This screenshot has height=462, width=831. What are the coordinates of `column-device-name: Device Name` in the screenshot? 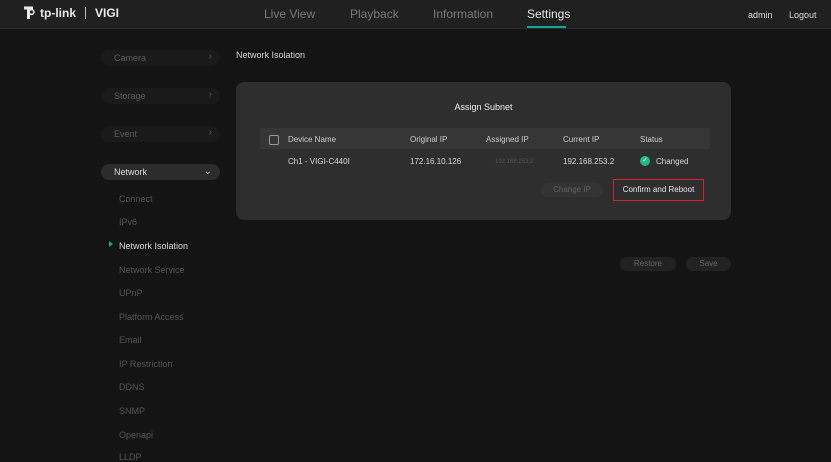 It's located at (312, 139).